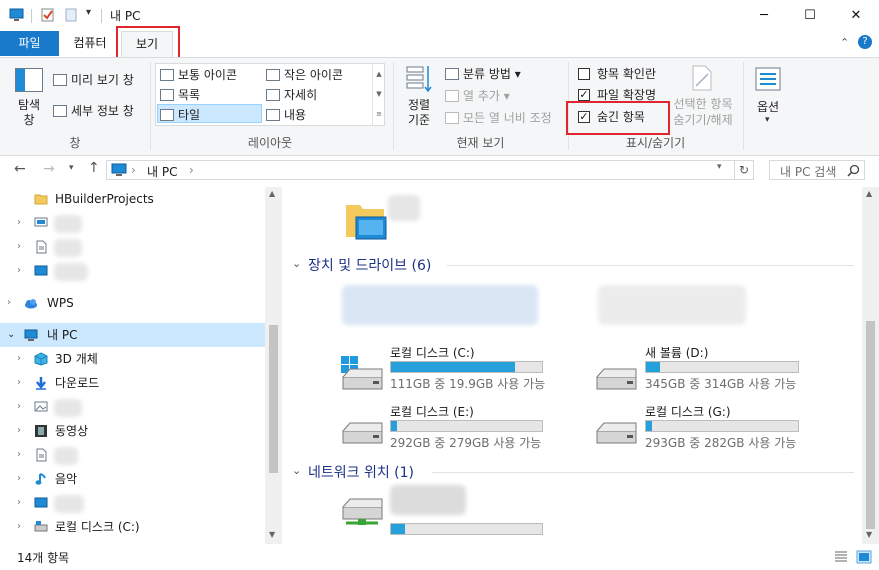  What do you see at coordinates (676, 352) in the screenshot?
I see `drive-name: 새 볼륨 (D:)` at bounding box center [676, 352].